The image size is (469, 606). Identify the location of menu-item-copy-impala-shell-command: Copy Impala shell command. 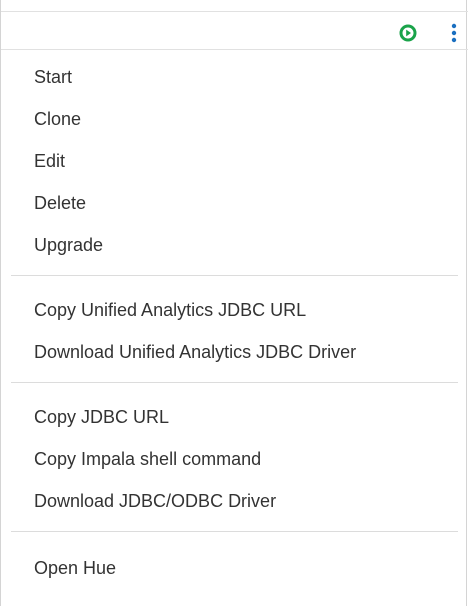
(234, 459).